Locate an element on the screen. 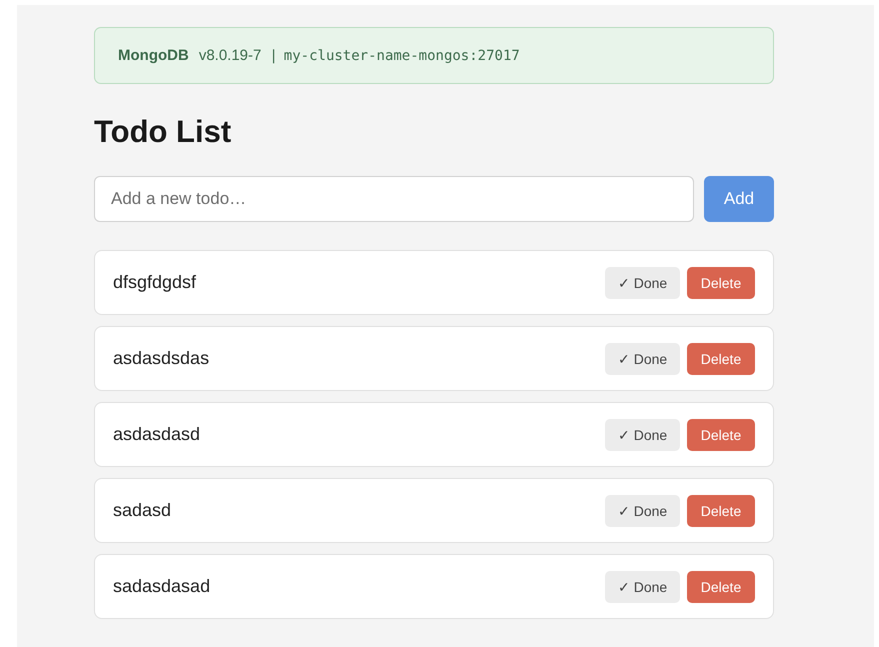 This screenshot has height=647, width=879. host-text: my-cluster-name-mongos:27017 is located at coordinates (402, 56).